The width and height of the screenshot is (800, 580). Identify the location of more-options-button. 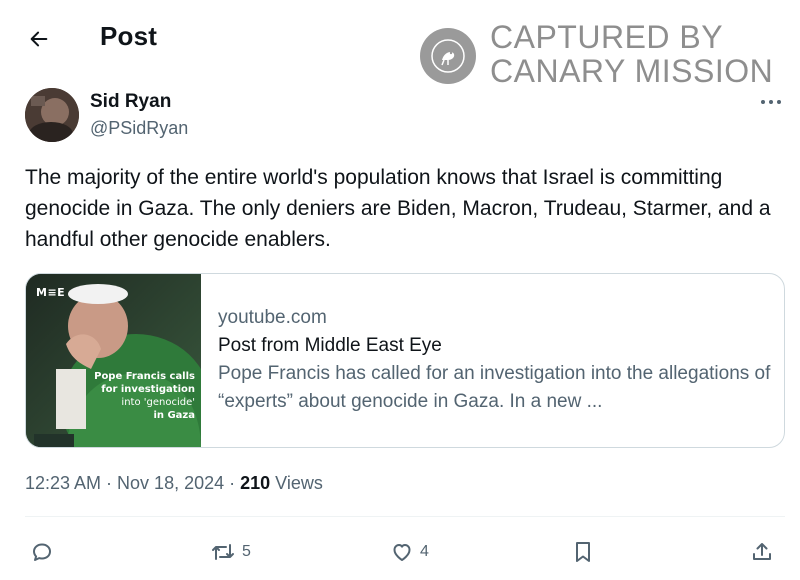
(771, 102).